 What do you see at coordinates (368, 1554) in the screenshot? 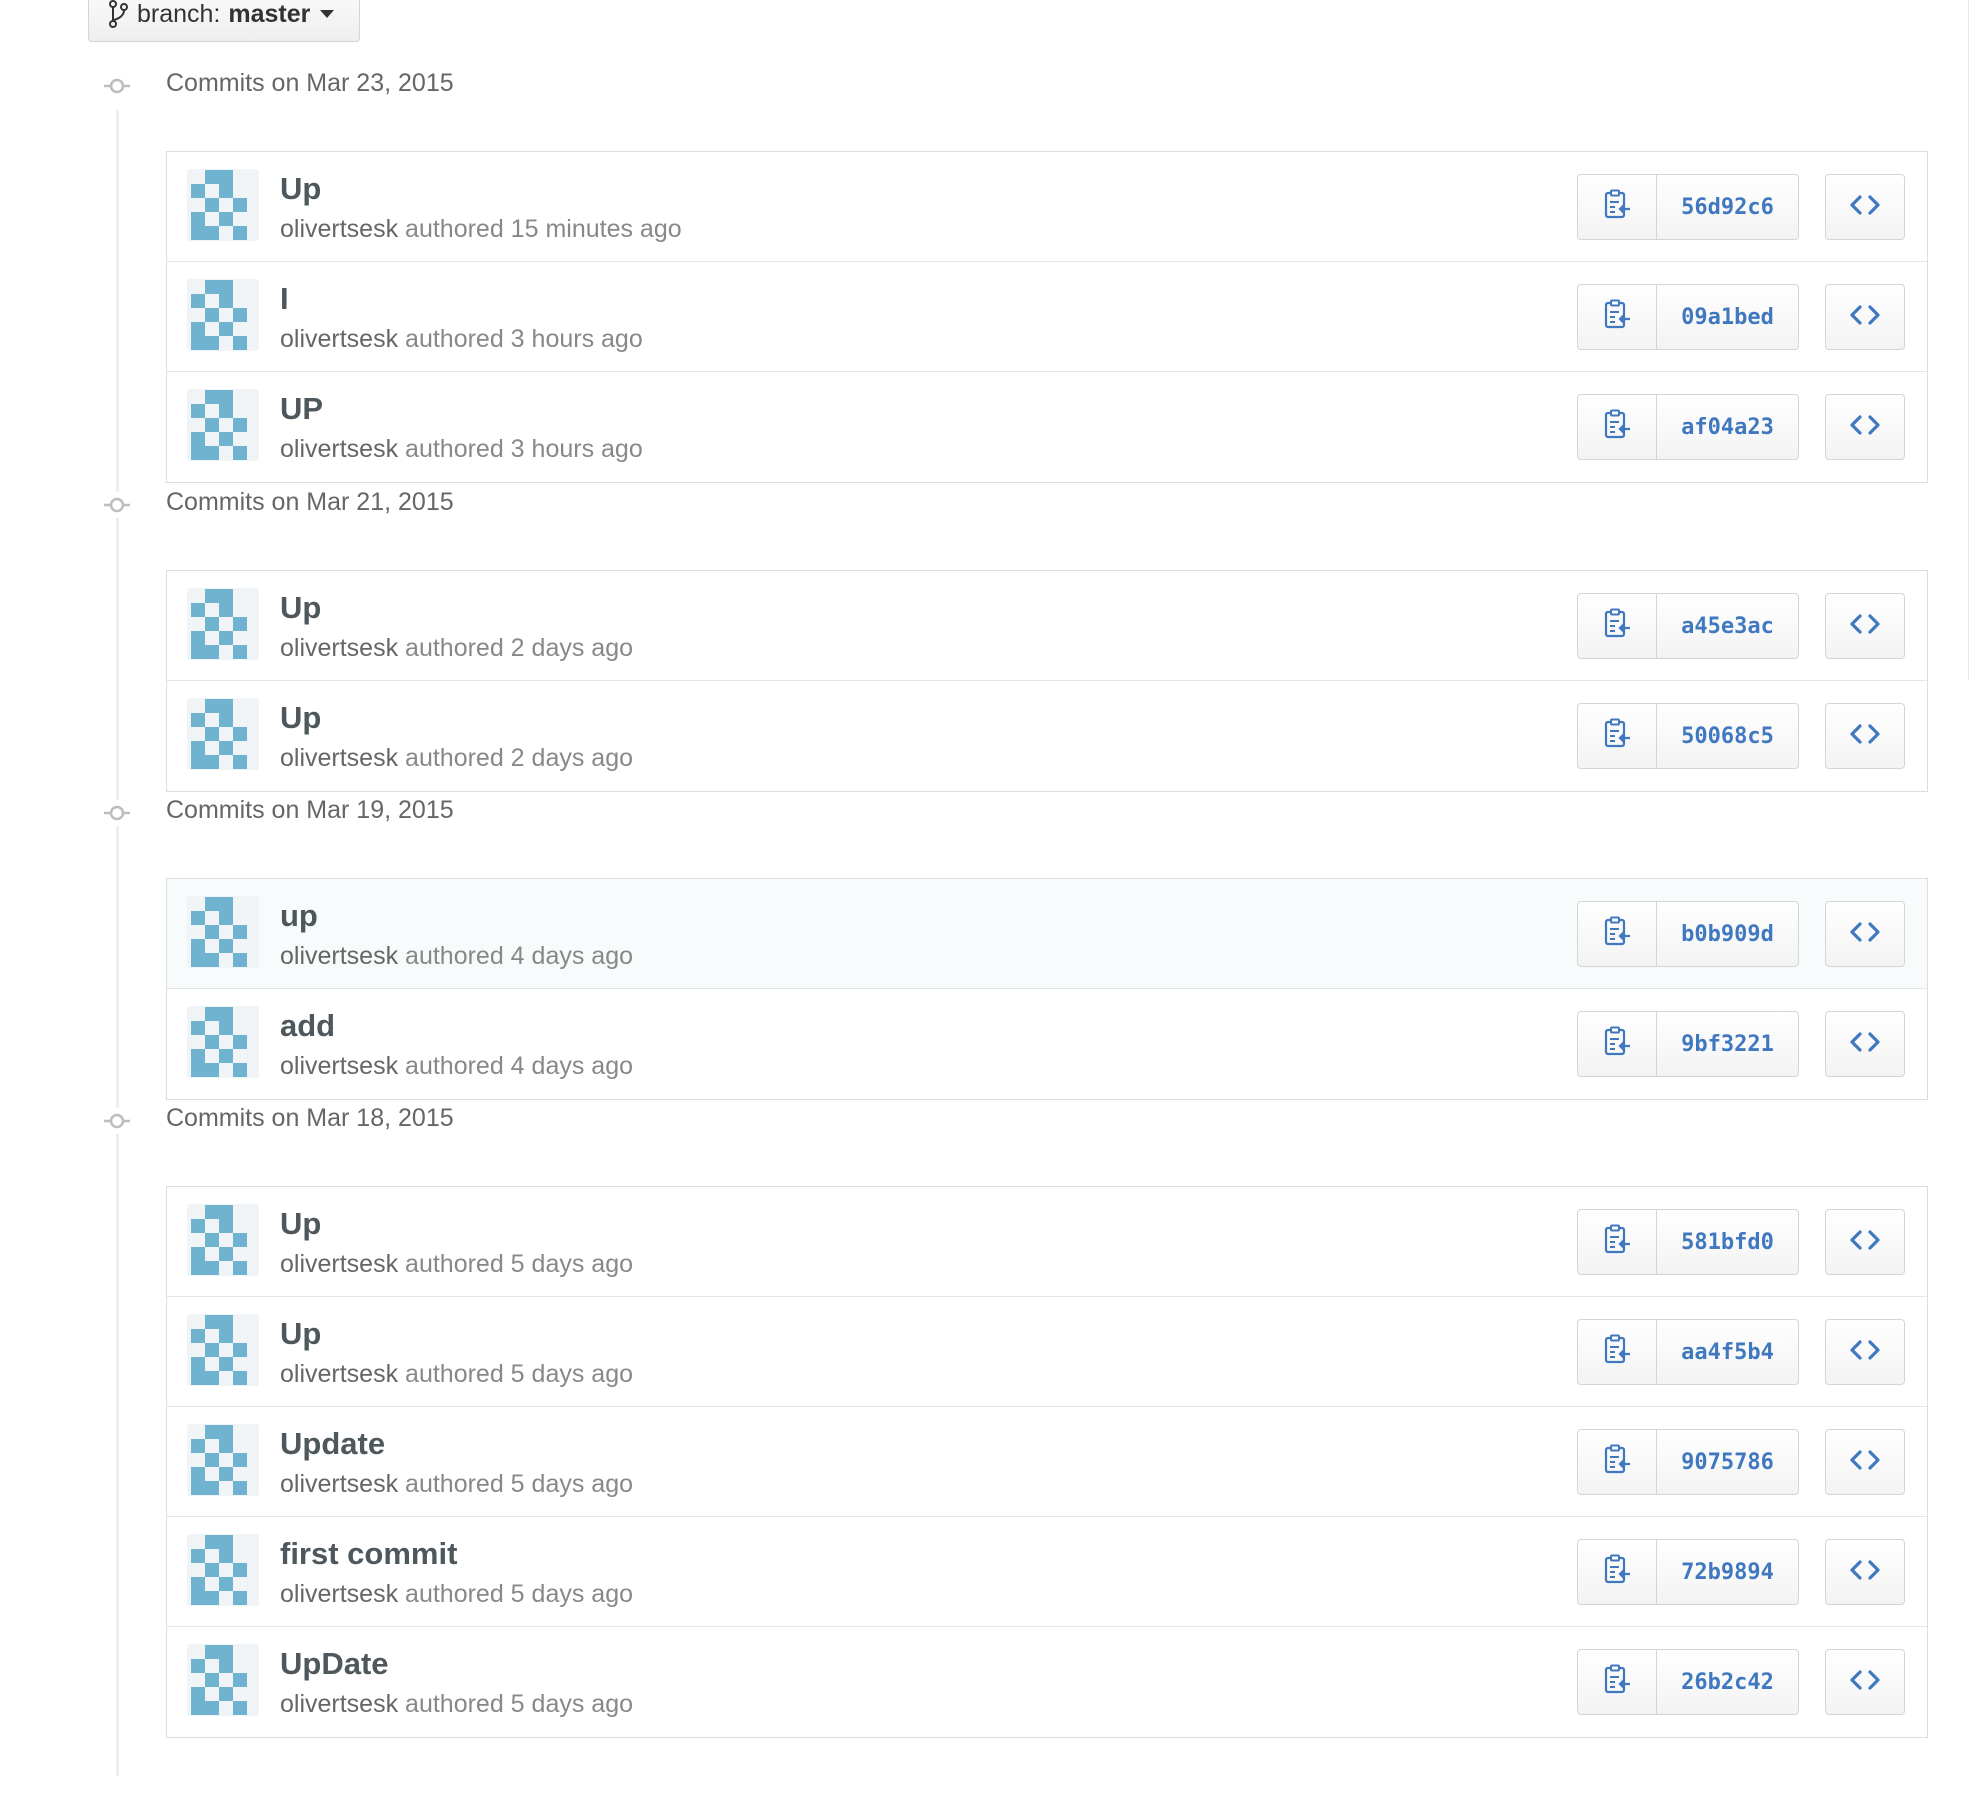
I see `commit-title-link: first commit` at bounding box center [368, 1554].